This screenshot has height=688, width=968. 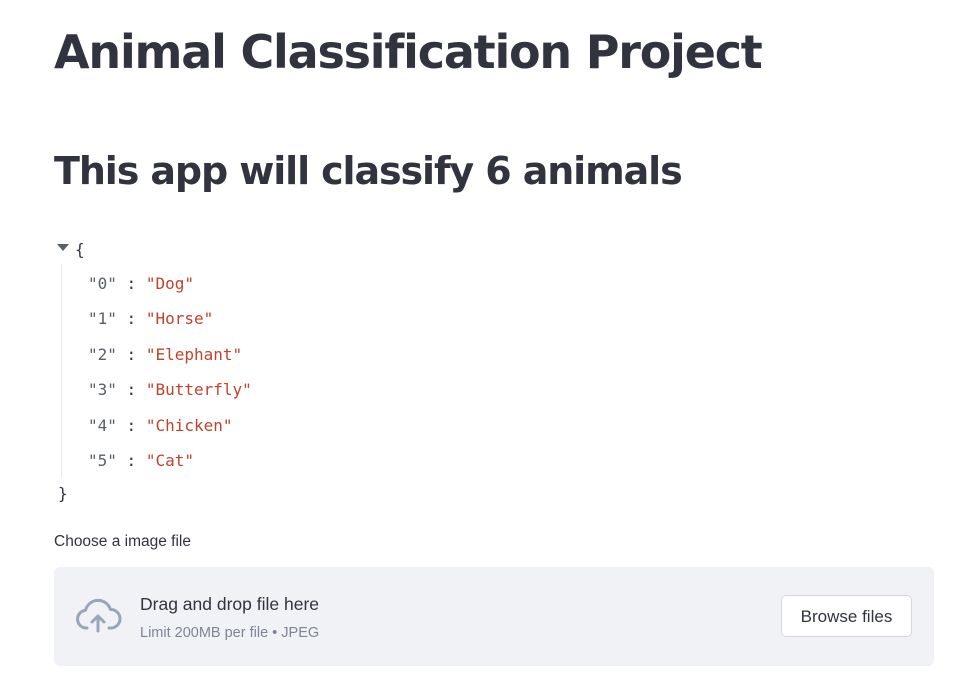 I want to click on json-key: "3", so click(x=102, y=390).